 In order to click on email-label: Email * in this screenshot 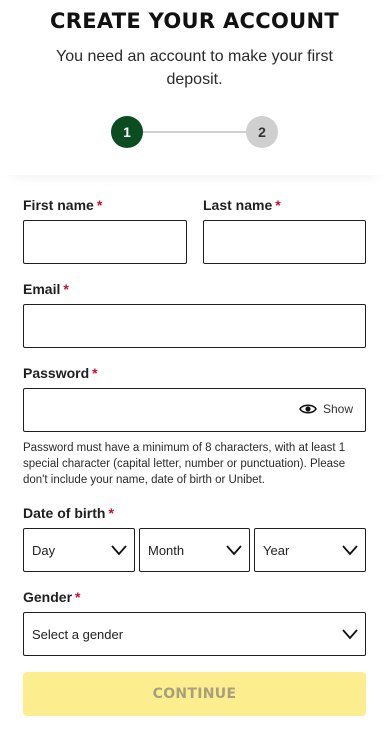, I will do `click(46, 289)`.